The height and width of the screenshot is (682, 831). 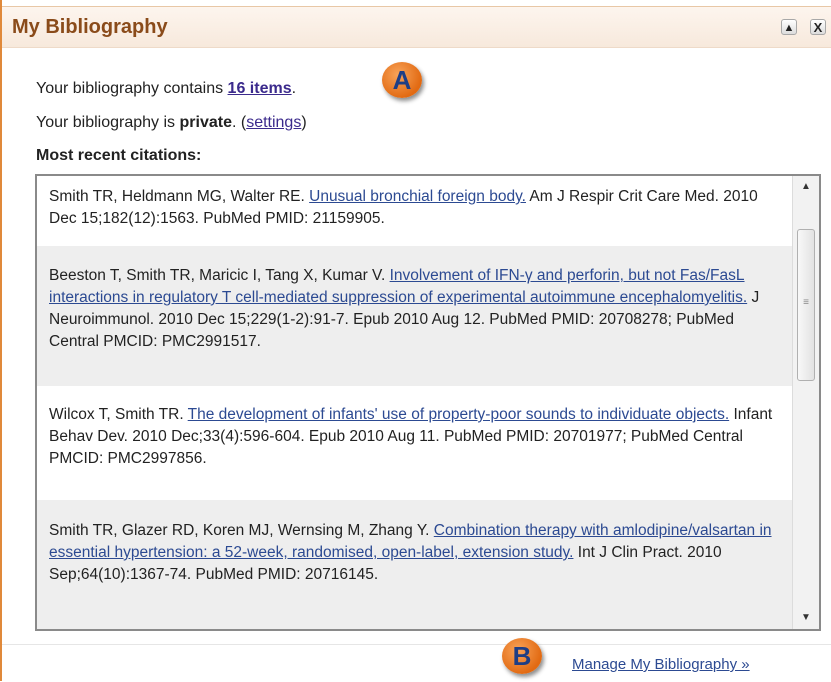 I want to click on count-suffix: ., so click(x=294, y=88).